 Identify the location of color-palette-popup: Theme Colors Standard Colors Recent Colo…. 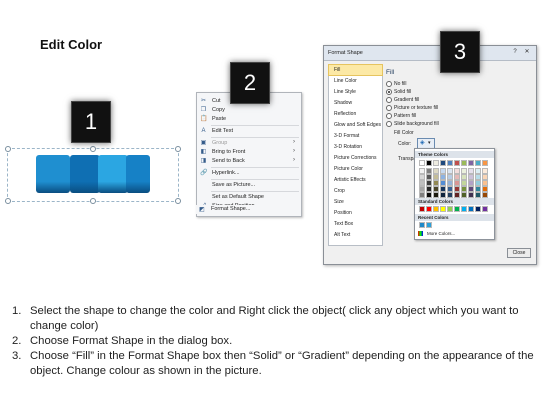
(454, 194).